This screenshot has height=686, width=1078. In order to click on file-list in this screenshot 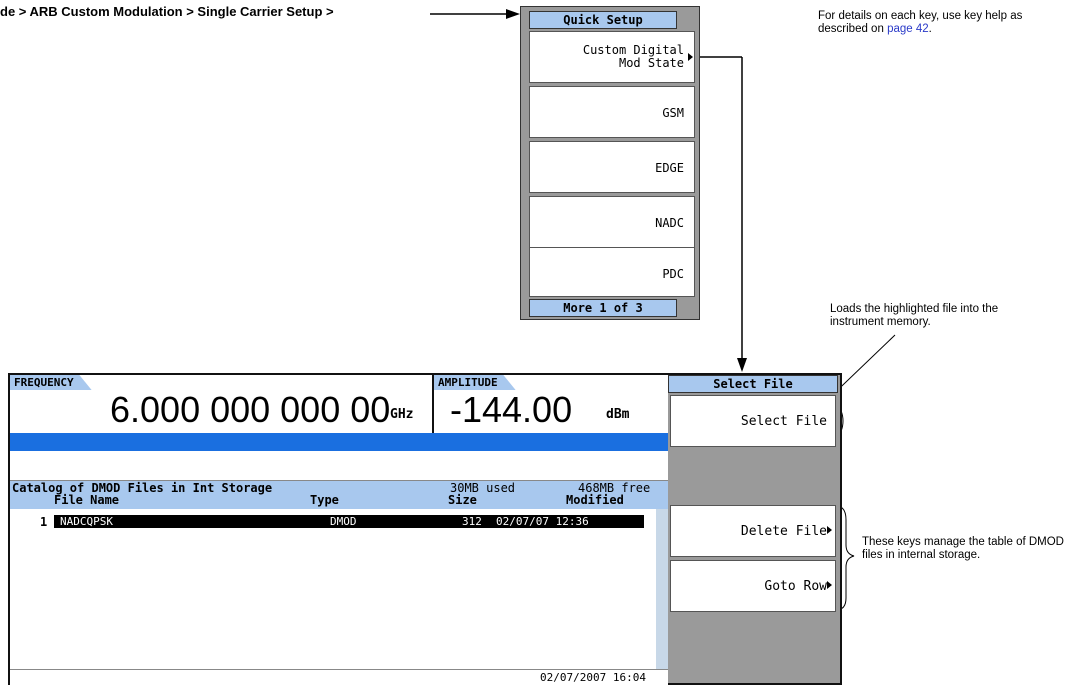, I will do `click(333, 589)`.